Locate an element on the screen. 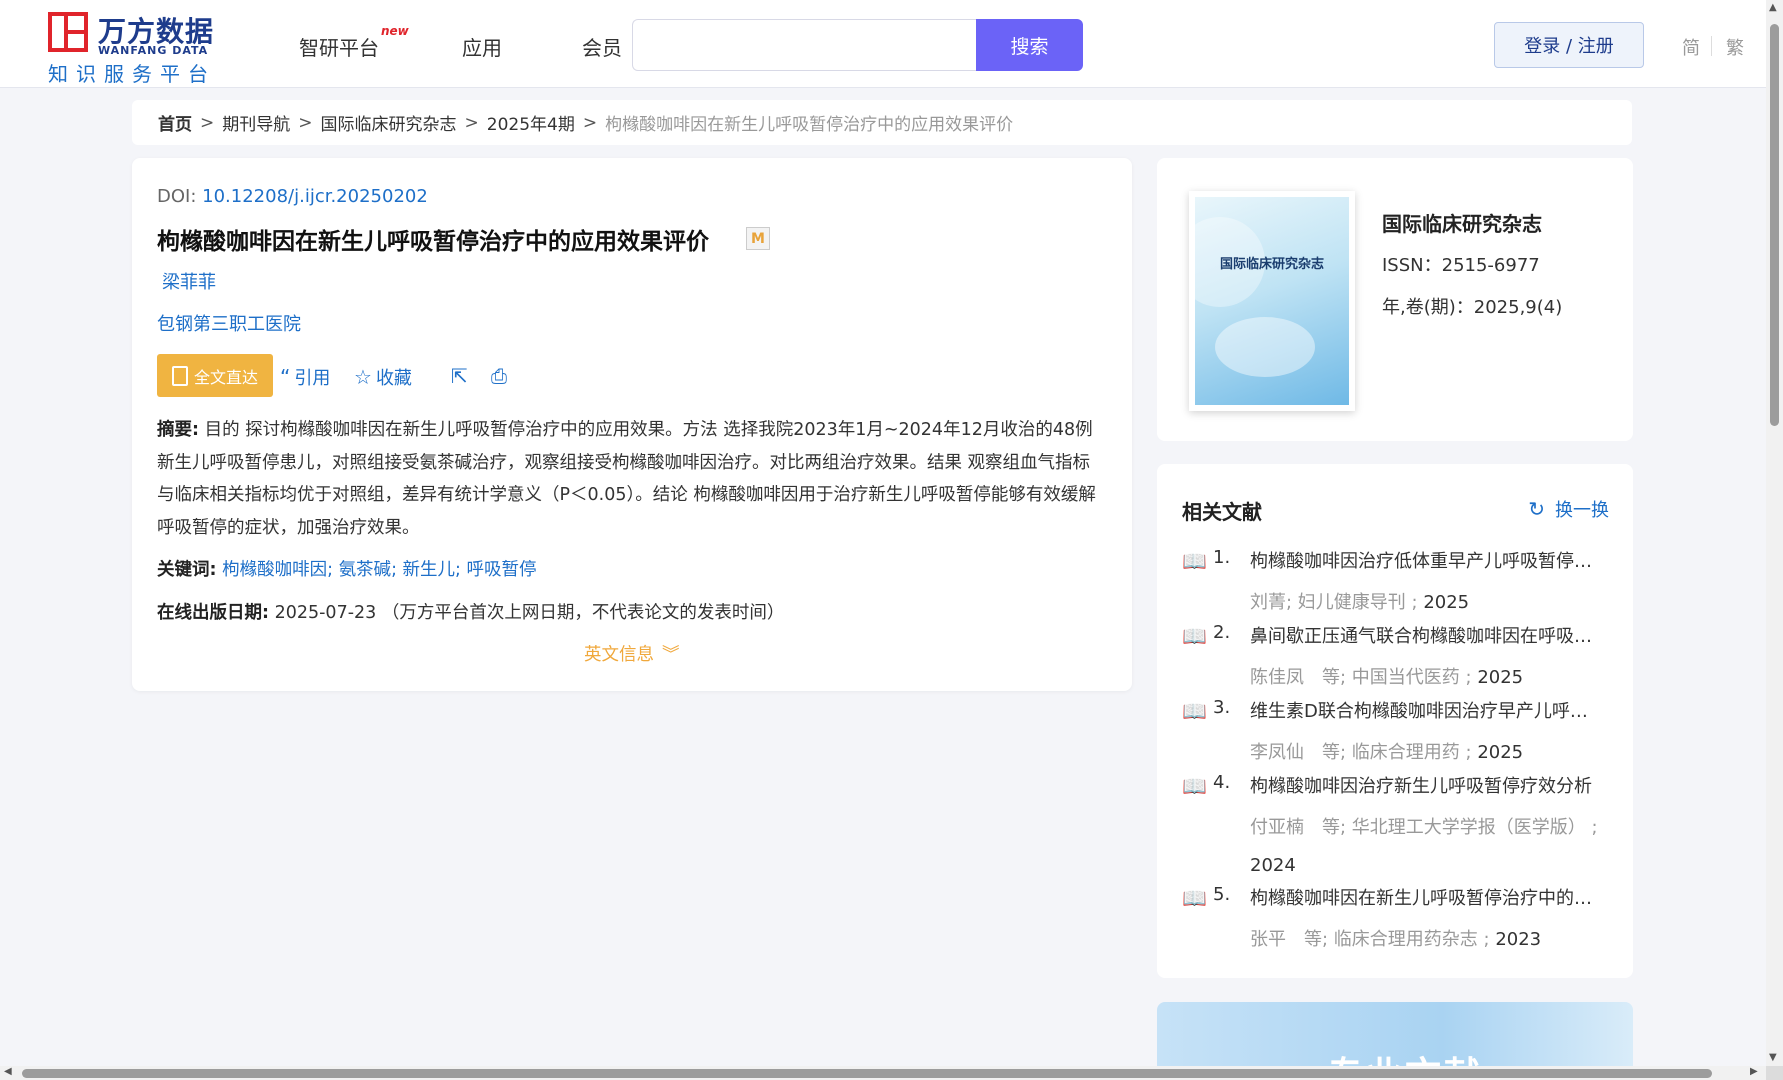  doi-line: DOI: 10.12208/j.ijcr.20250202 is located at coordinates (292, 196).